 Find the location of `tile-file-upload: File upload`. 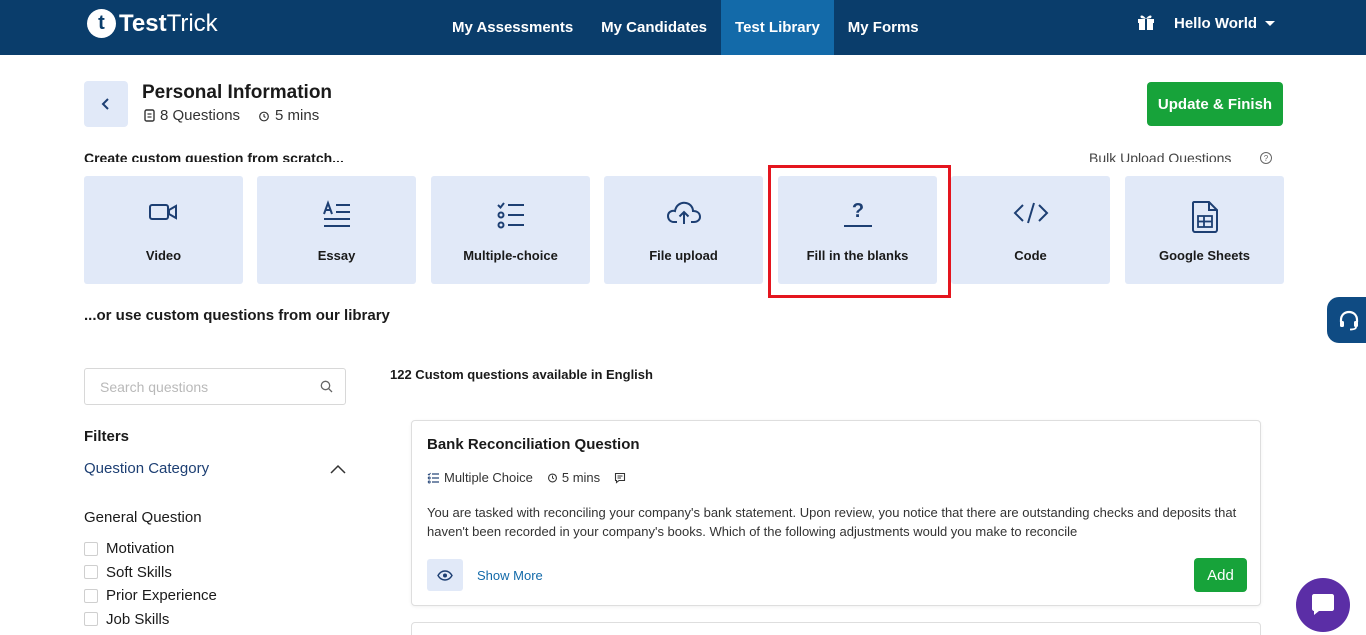

tile-file-upload: File upload is located at coordinates (683, 230).